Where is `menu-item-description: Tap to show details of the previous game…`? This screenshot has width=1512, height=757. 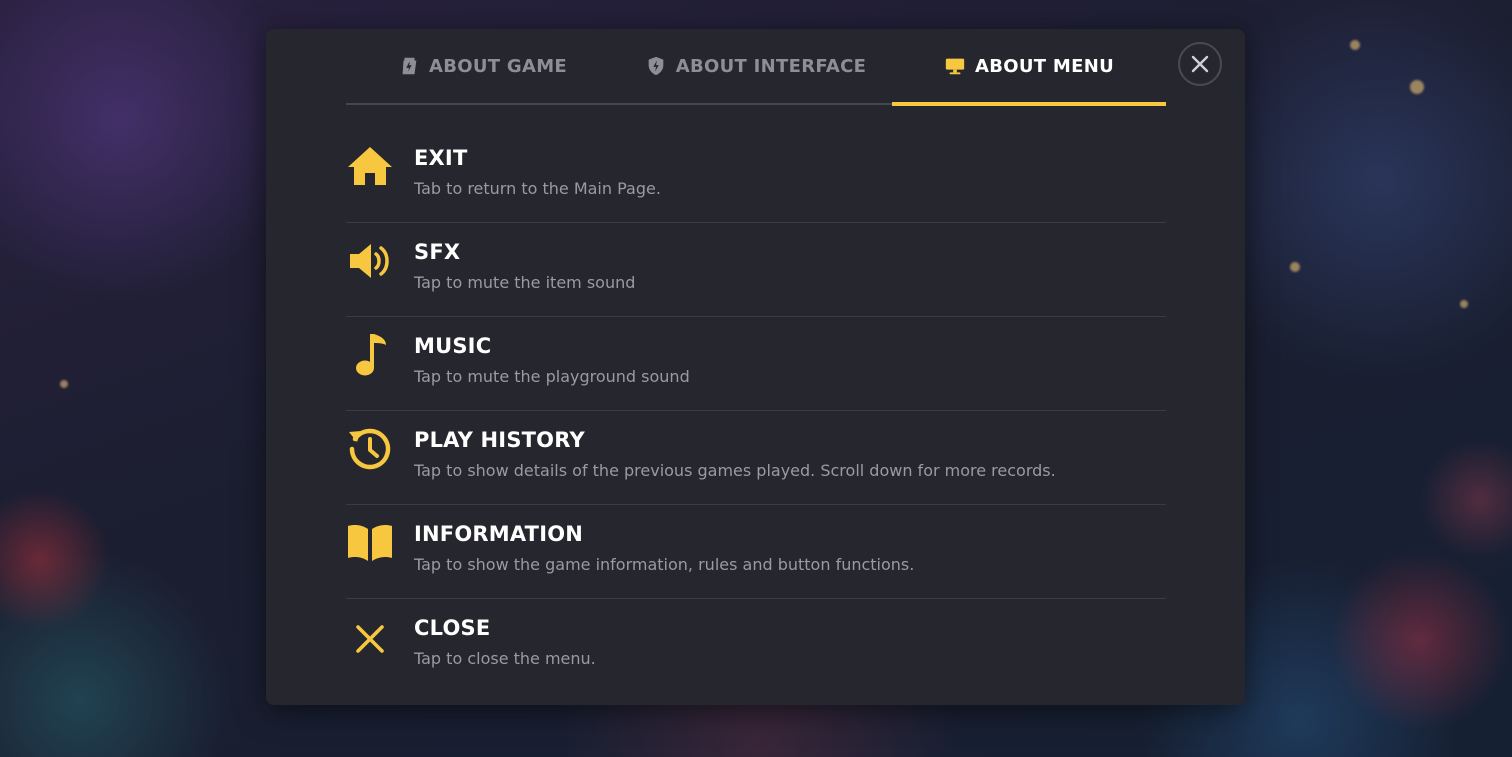
menu-item-description: Tap to show details of the previous game… is located at coordinates (735, 470).